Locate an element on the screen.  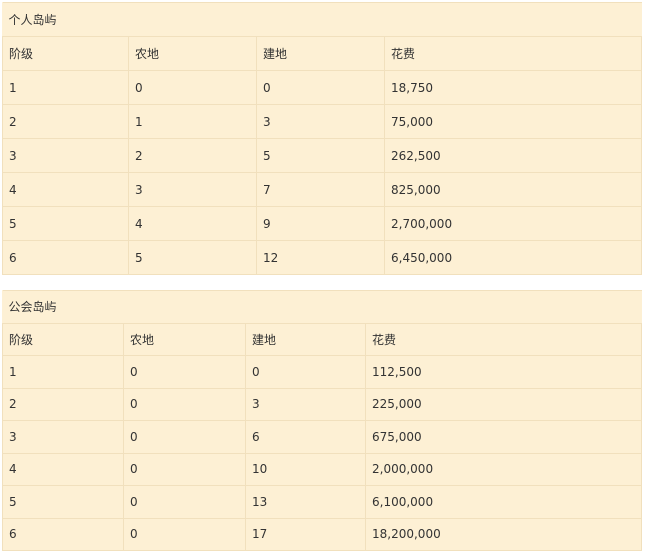
table-cell: 18,200,000 is located at coordinates (503, 534).